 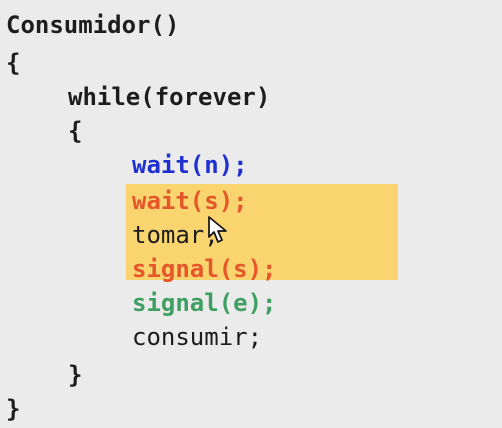 What do you see at coordinates (13, 63) in the screenshot?
I see `function-open-brace: {` at bounding box center [13, 63].